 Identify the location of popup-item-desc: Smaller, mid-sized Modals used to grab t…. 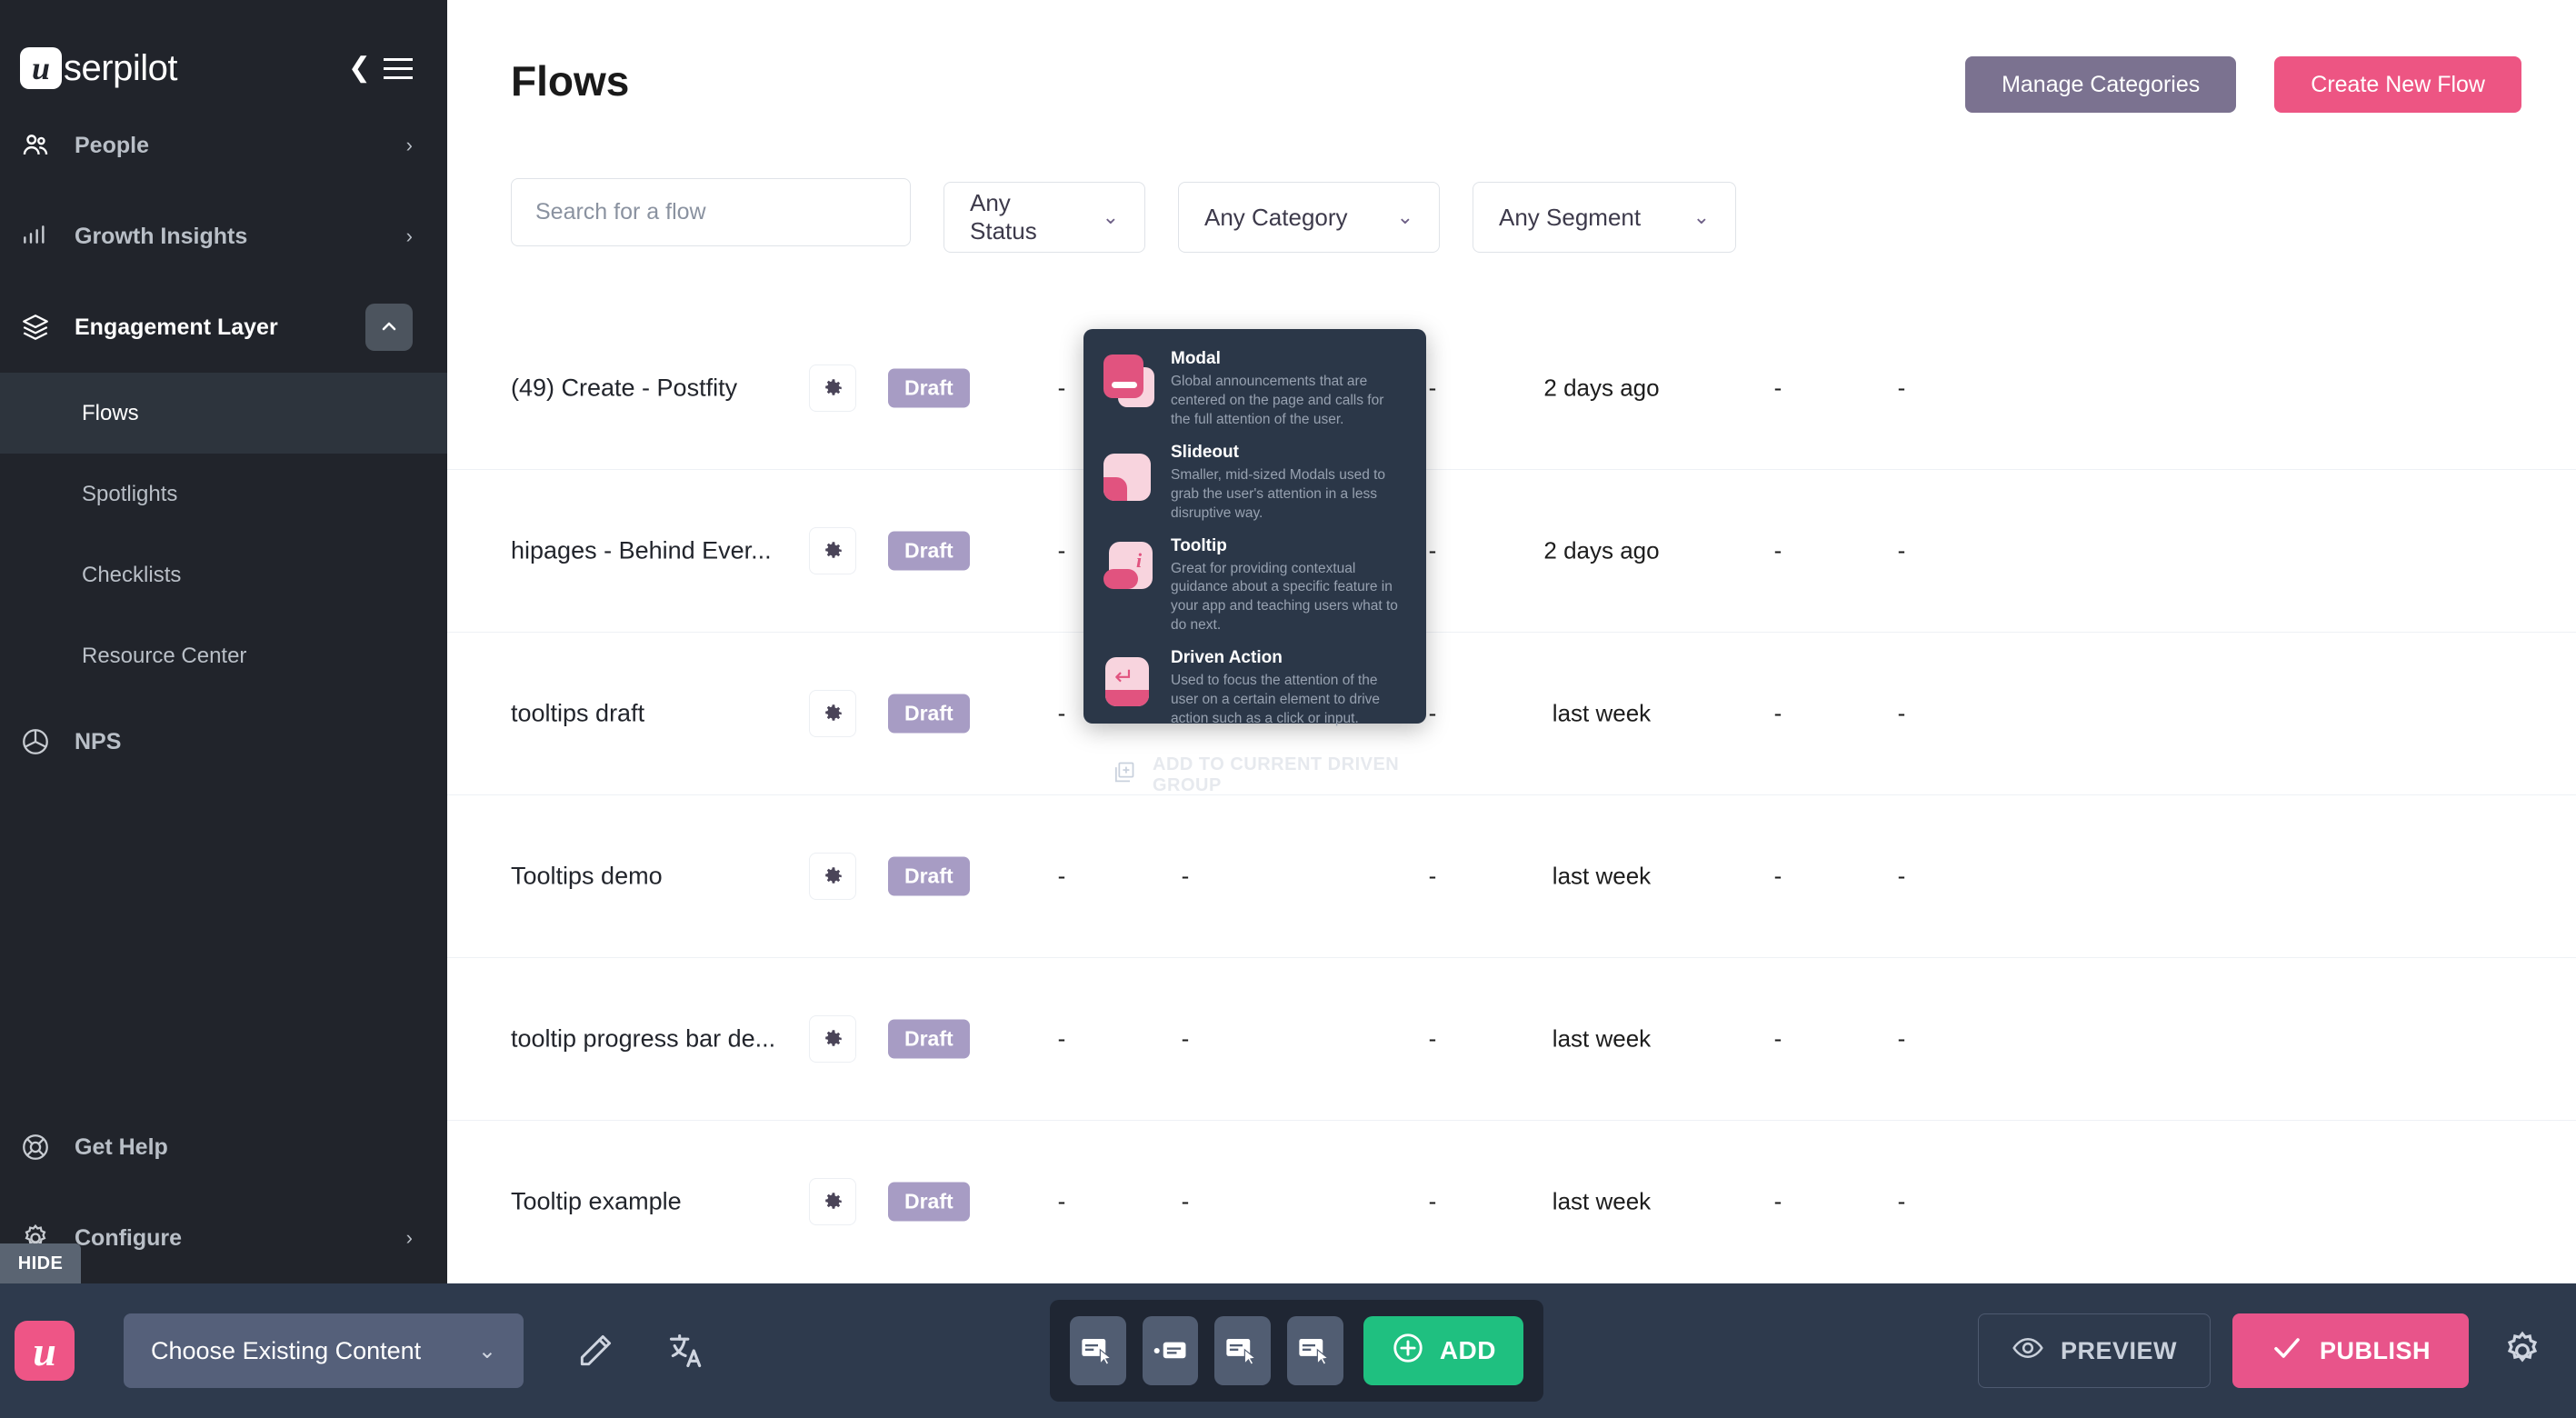
(1278, 493).